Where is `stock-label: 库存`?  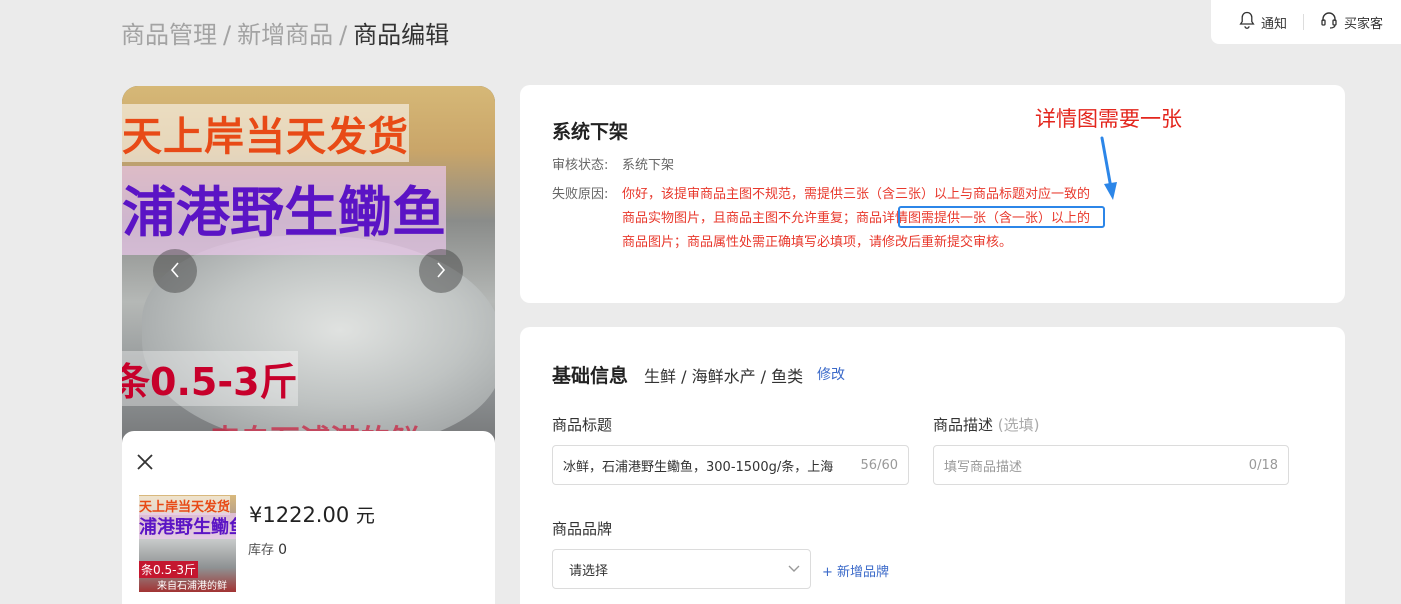
stock-label: 库存 is located at coordinates (261, 550).